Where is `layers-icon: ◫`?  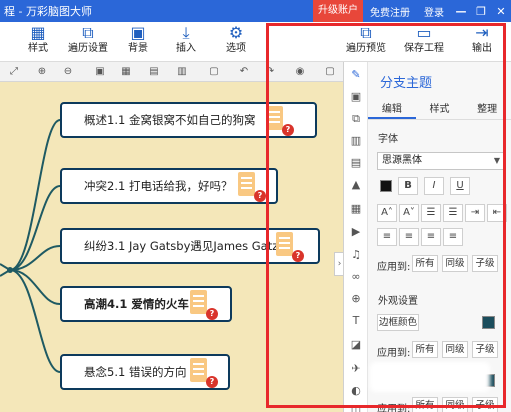
layers-icon: ◫ is located at coordinates (356, 408).